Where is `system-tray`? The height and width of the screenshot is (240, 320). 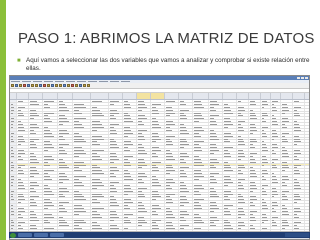
system-tray is located at coordinates (297, 235).